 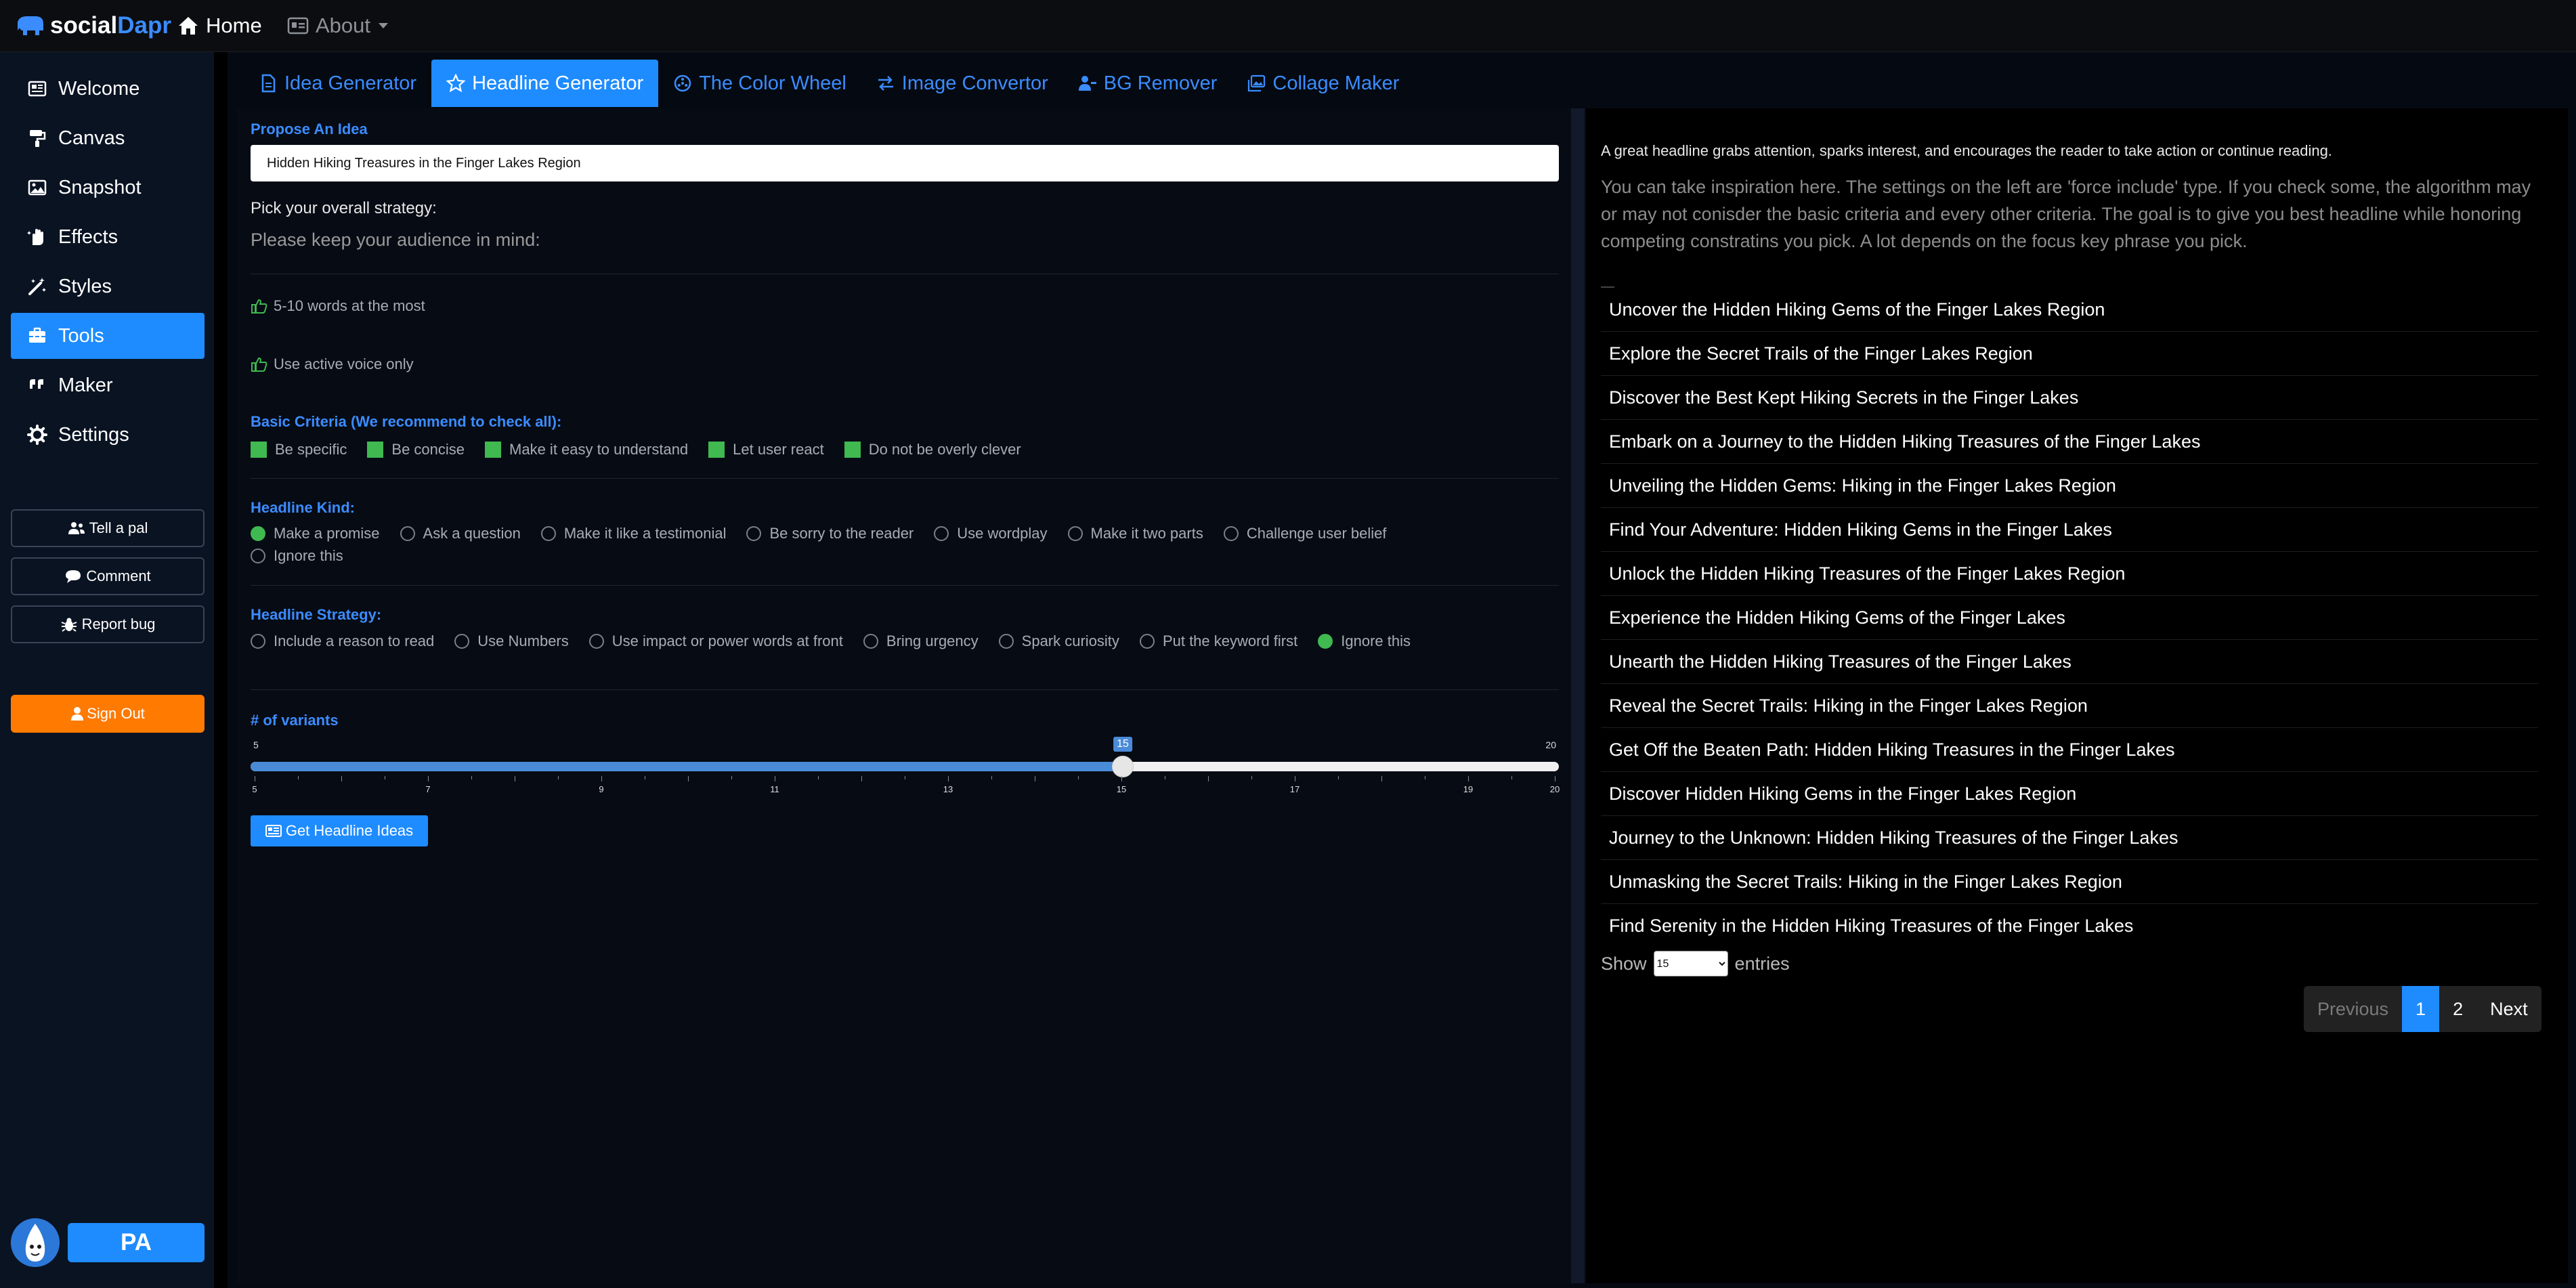 I want to click on tell-a-pal-button: Tell a pal, so click(x=108, y=528).